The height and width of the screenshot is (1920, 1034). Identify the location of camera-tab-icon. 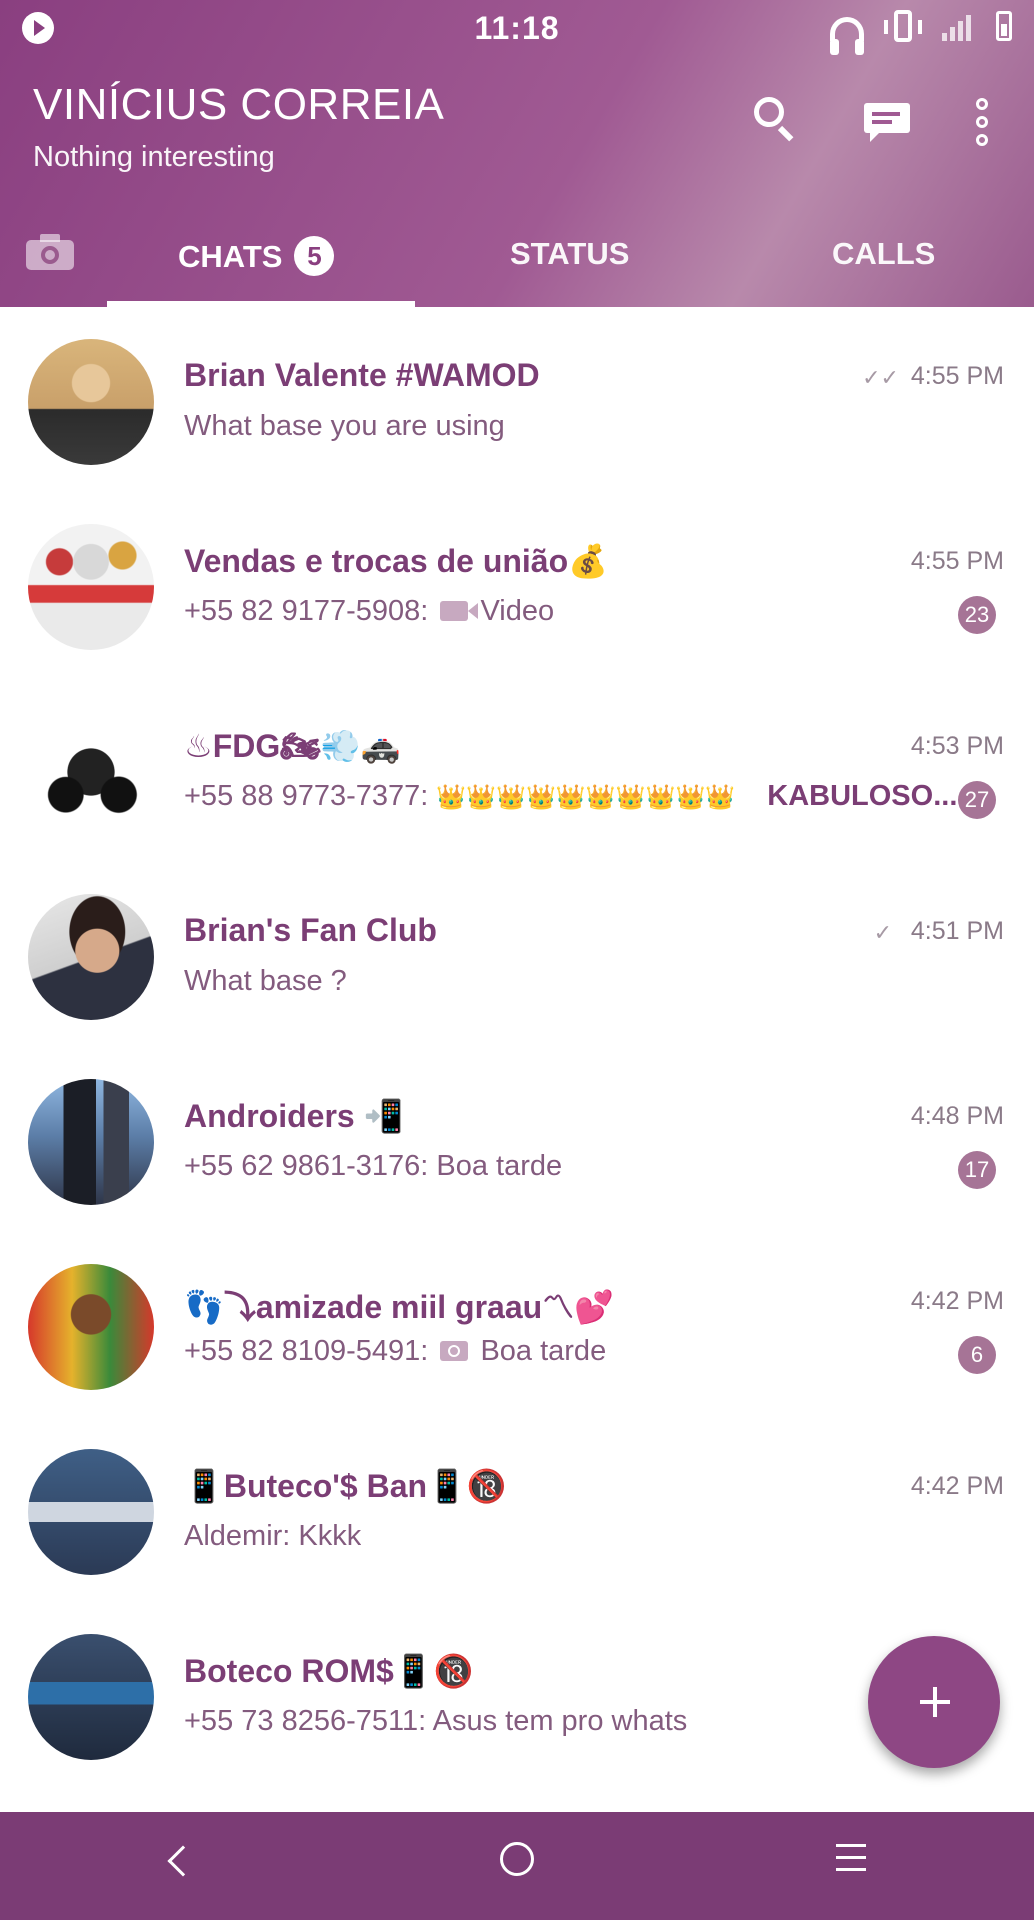
(50, 252).